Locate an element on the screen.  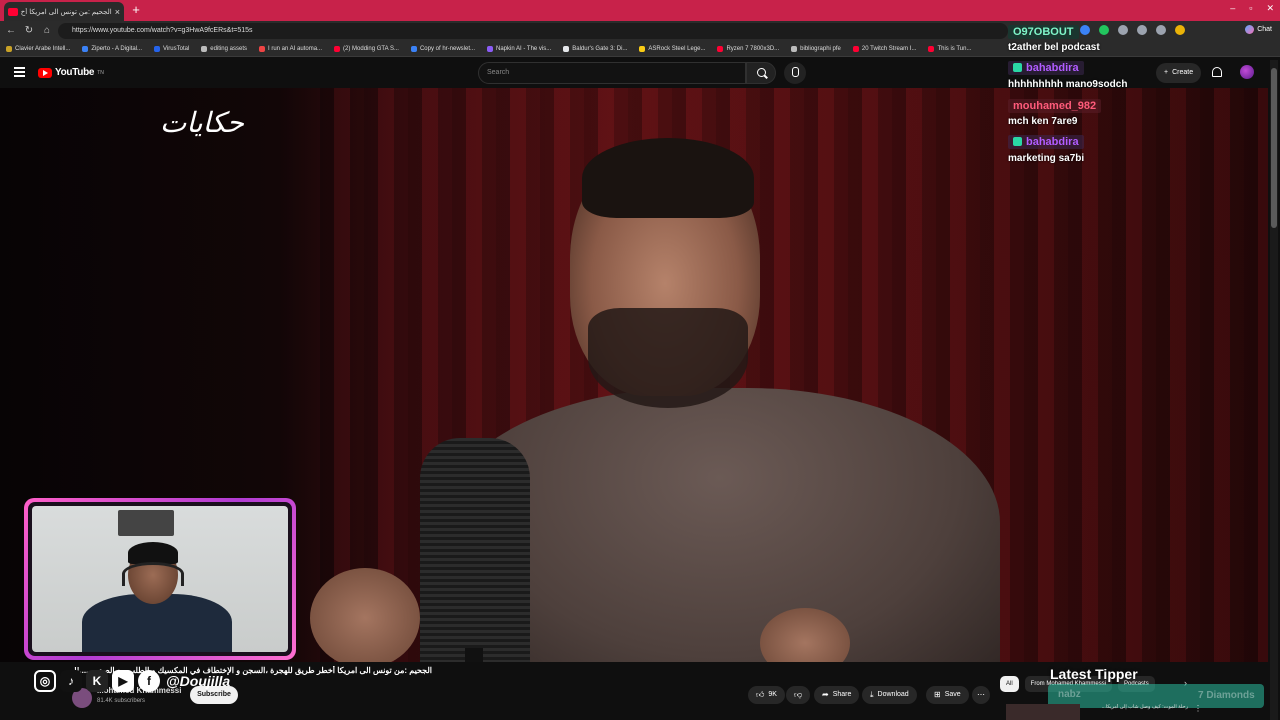
chat-username-text: bahabdira is located at coordinates (1052, 67).